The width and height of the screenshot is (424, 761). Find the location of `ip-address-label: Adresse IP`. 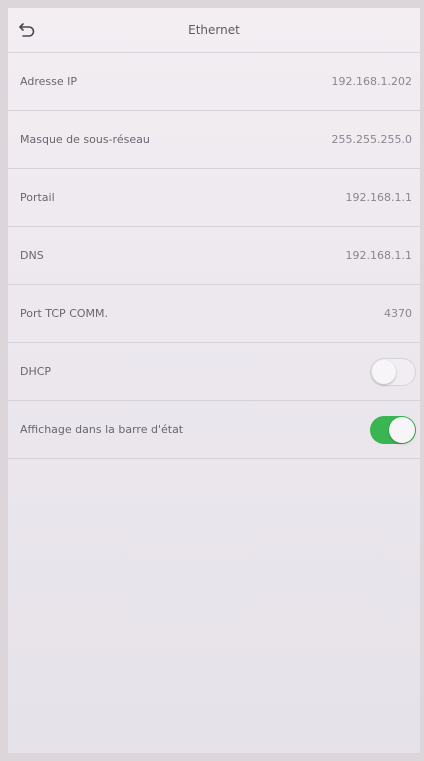

ip-address-label: Adresse IP is located at coordinates (48, 81).